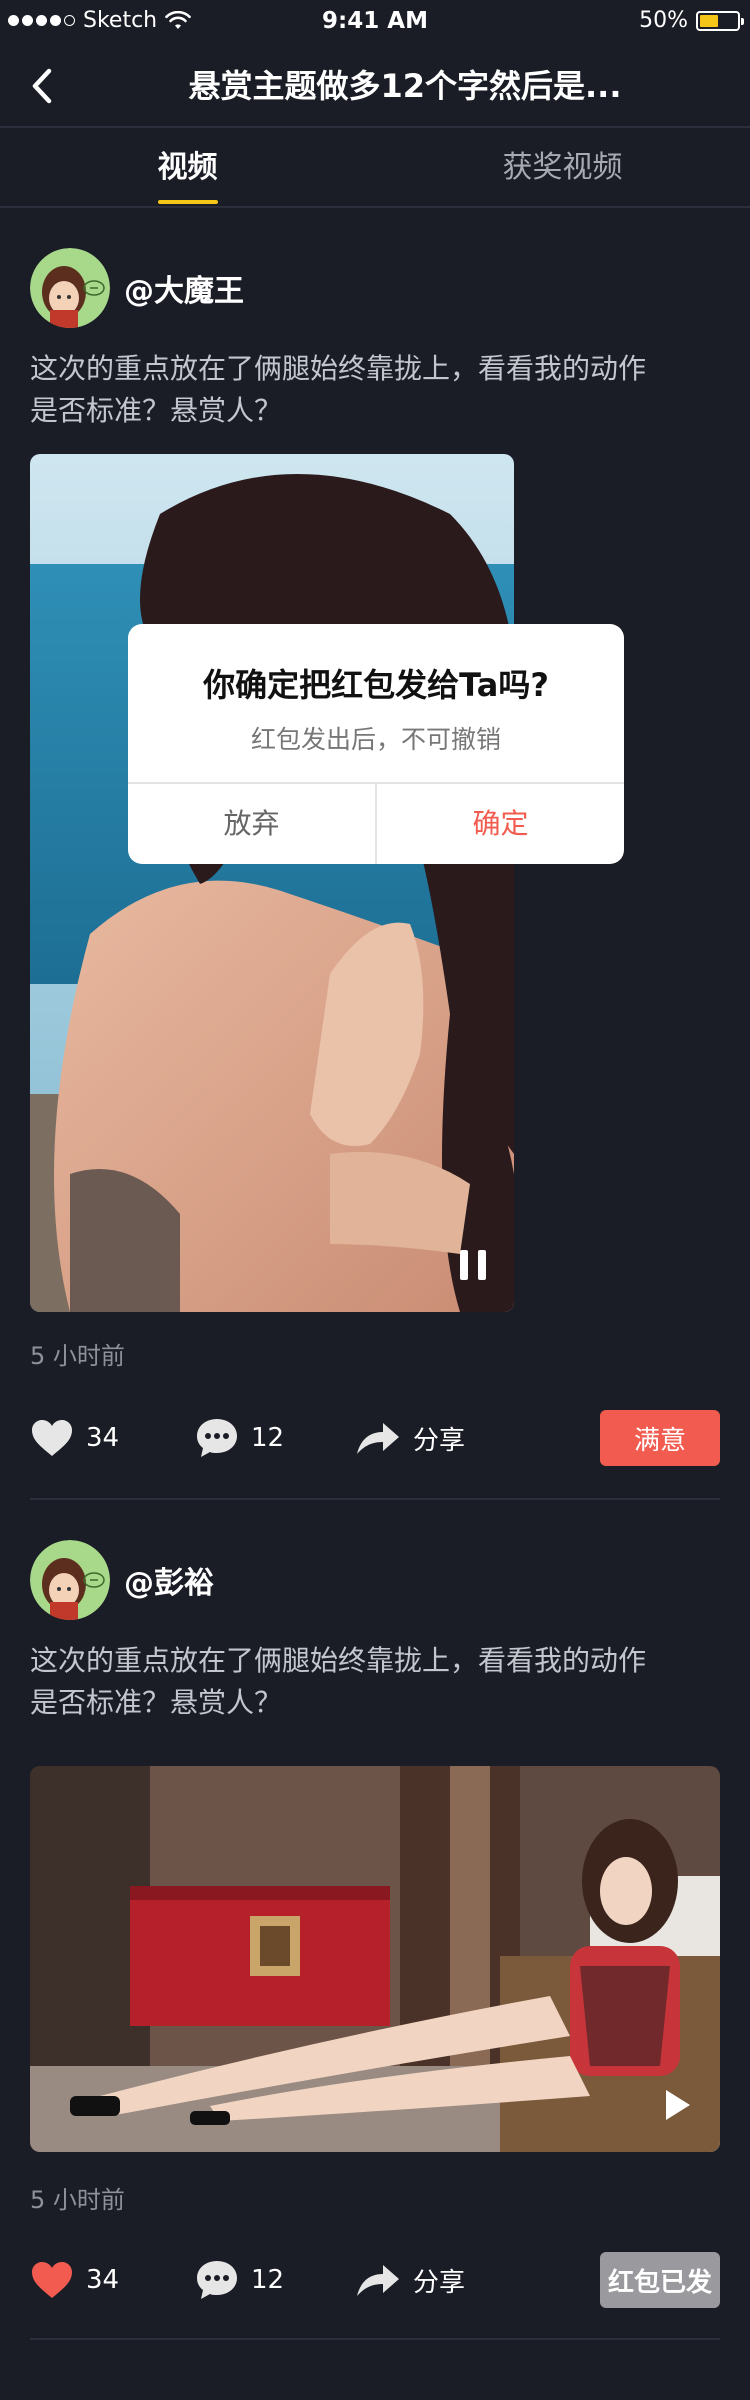 This screenshot has width=750, height=2400. What do you see at coordinates (500, 824) in the screenshot?
I see `dialog-confirm-button: 确定` at bounding box center [500, 824].